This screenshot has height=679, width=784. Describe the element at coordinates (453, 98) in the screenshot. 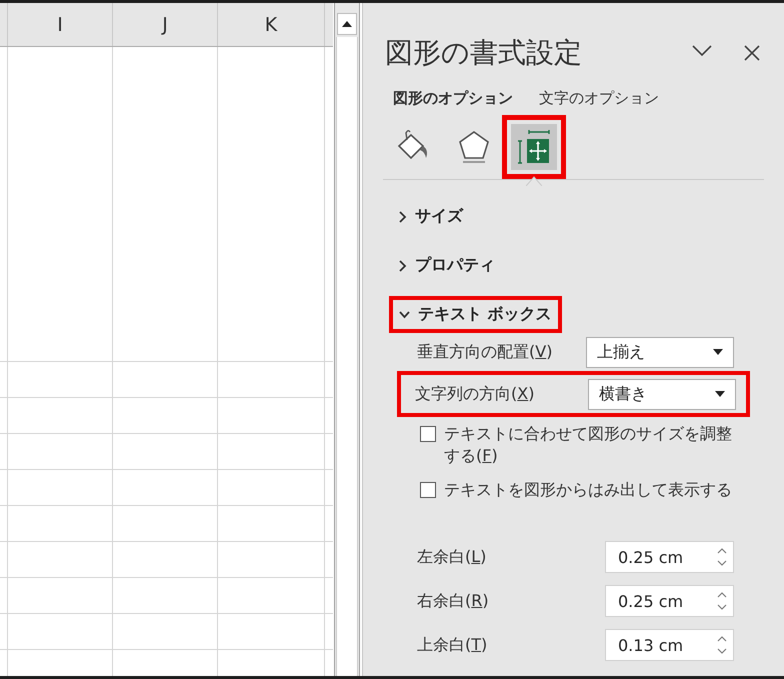

I see `options-tab: 図形のオプション` at that location.